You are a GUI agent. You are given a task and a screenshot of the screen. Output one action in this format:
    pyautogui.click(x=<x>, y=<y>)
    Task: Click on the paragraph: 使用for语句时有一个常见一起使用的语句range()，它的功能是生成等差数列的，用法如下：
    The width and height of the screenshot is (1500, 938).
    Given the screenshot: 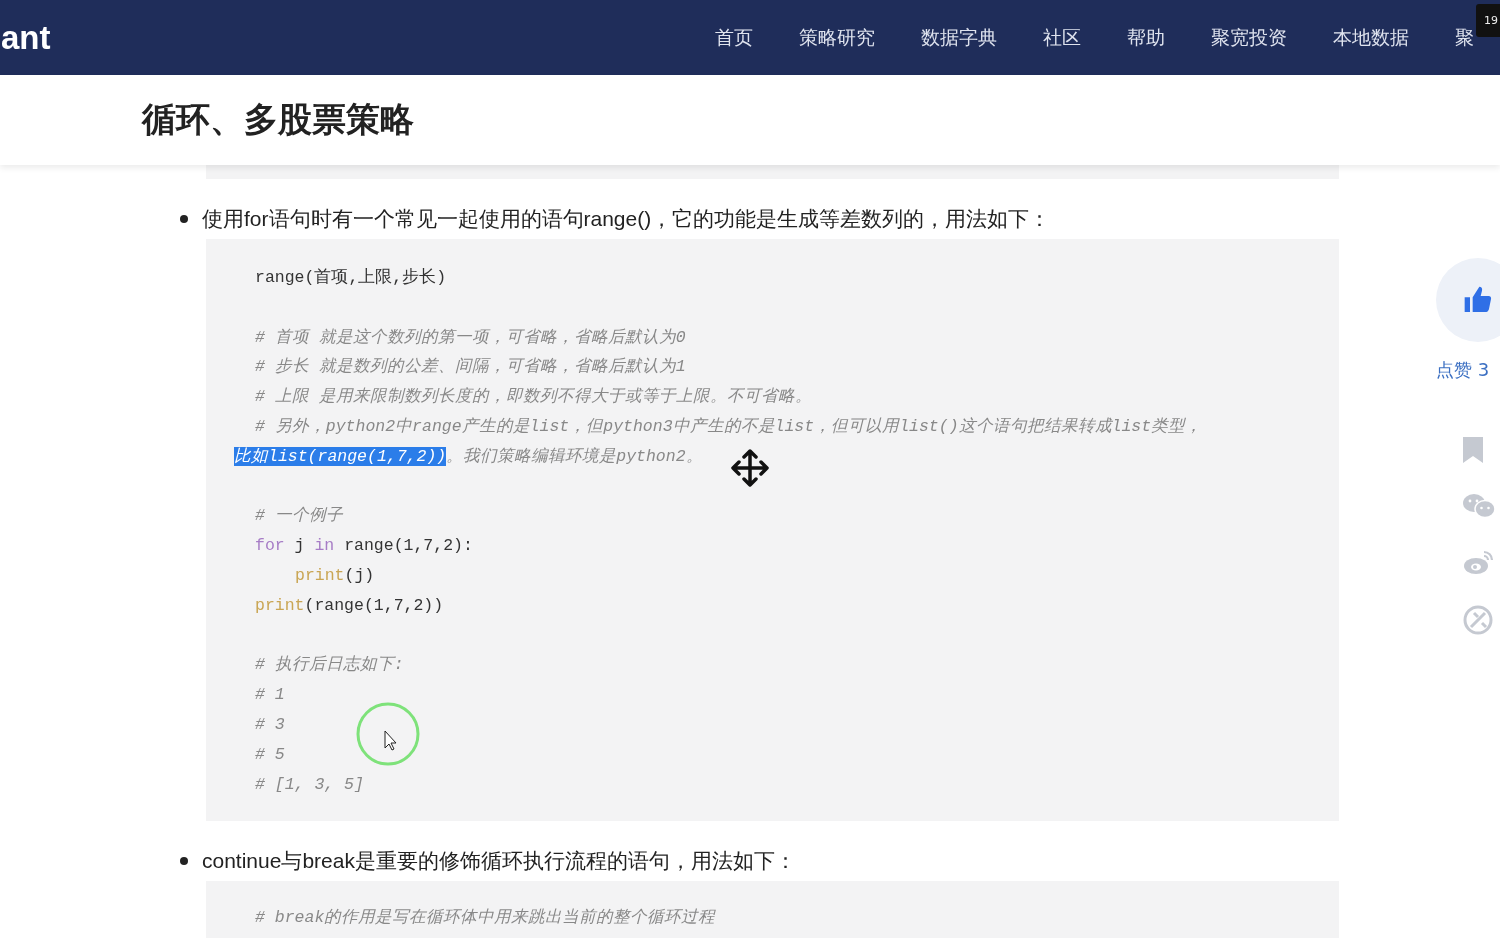 What is the action you would take?
    pyautogui.click(x=626, y=219)
    